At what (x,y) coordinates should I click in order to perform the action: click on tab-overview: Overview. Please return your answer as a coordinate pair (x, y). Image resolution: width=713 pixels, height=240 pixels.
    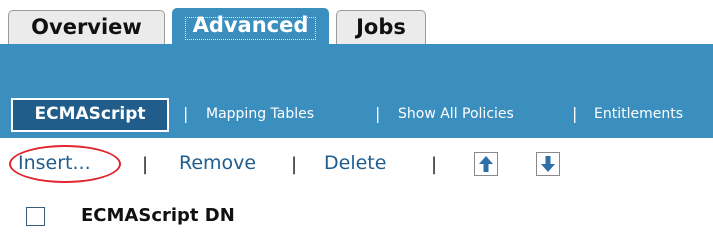
    Looking at the image, I should click on (86, 27).